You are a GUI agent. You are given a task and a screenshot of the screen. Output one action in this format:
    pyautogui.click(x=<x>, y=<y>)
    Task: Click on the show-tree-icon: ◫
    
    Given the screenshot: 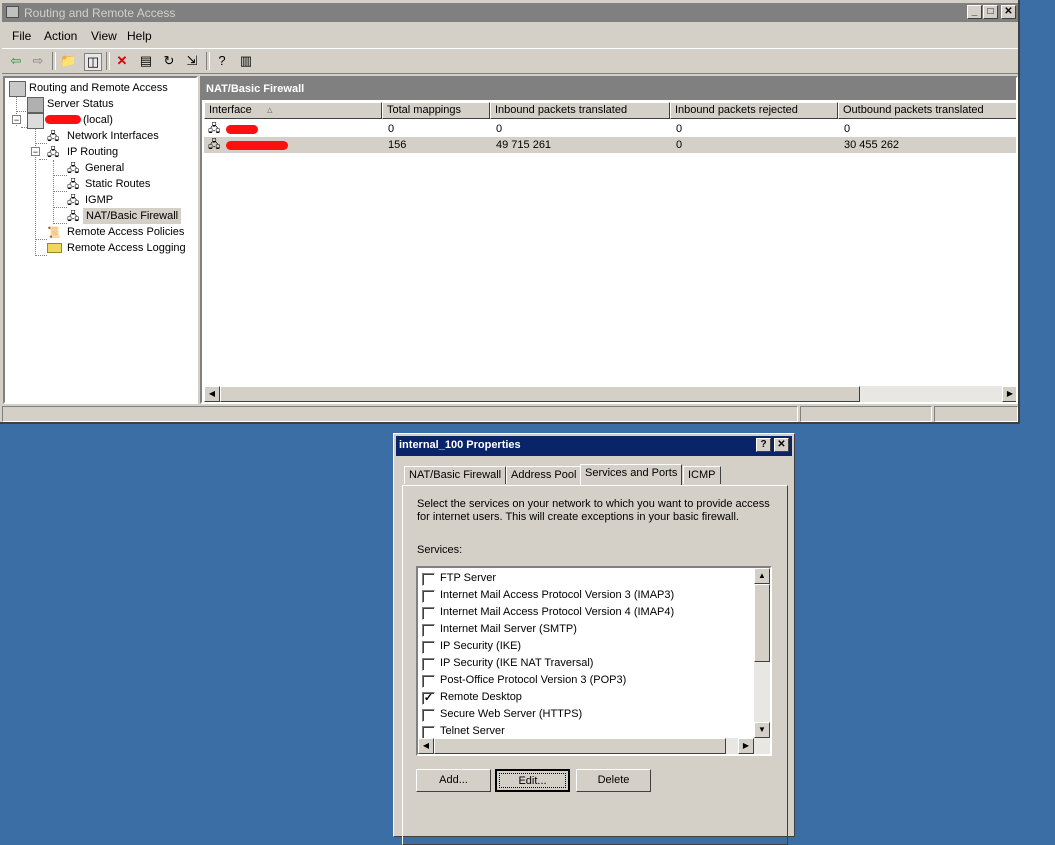 What is the action you would take?
    pyautogui.click(x=93, y=62)
    